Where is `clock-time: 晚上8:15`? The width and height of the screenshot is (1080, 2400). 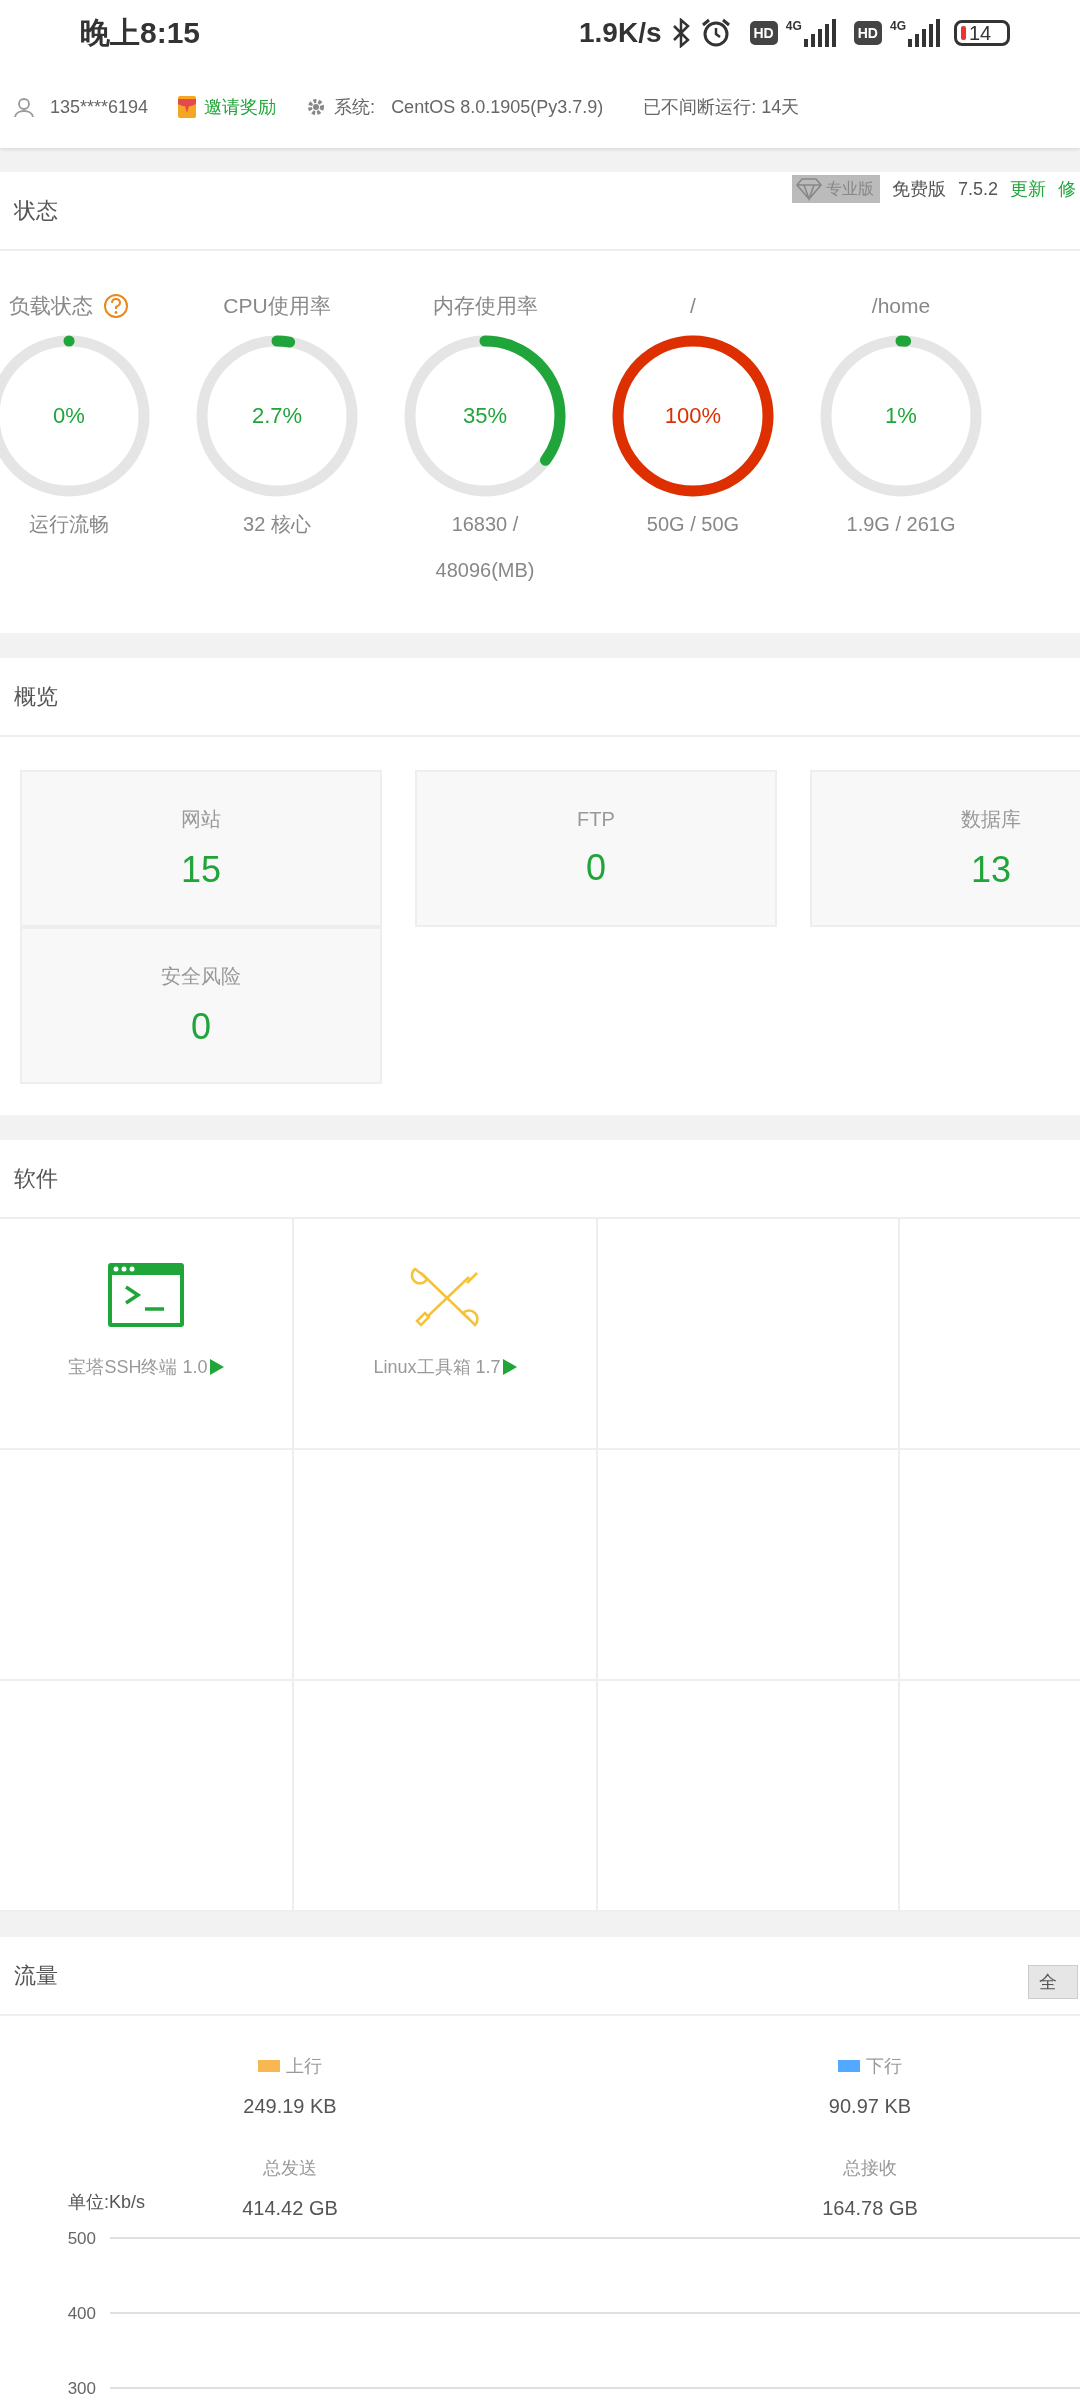
clock-time: 晚上8:15 is located at coordinates (140, 32).